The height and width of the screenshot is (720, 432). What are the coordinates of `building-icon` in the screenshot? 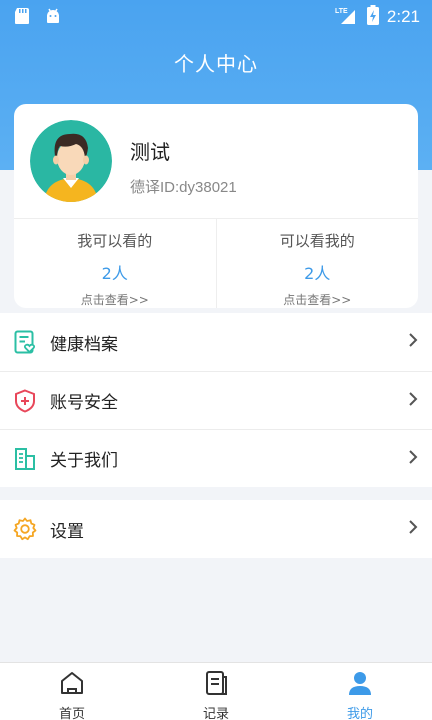 It's located at (25, 459).